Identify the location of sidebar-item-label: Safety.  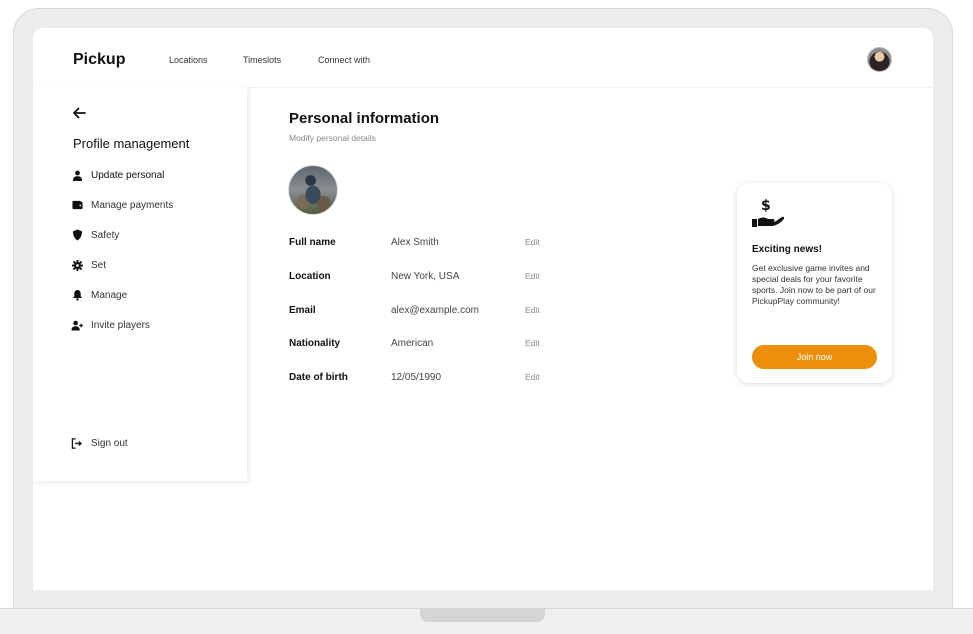
(105, 235).